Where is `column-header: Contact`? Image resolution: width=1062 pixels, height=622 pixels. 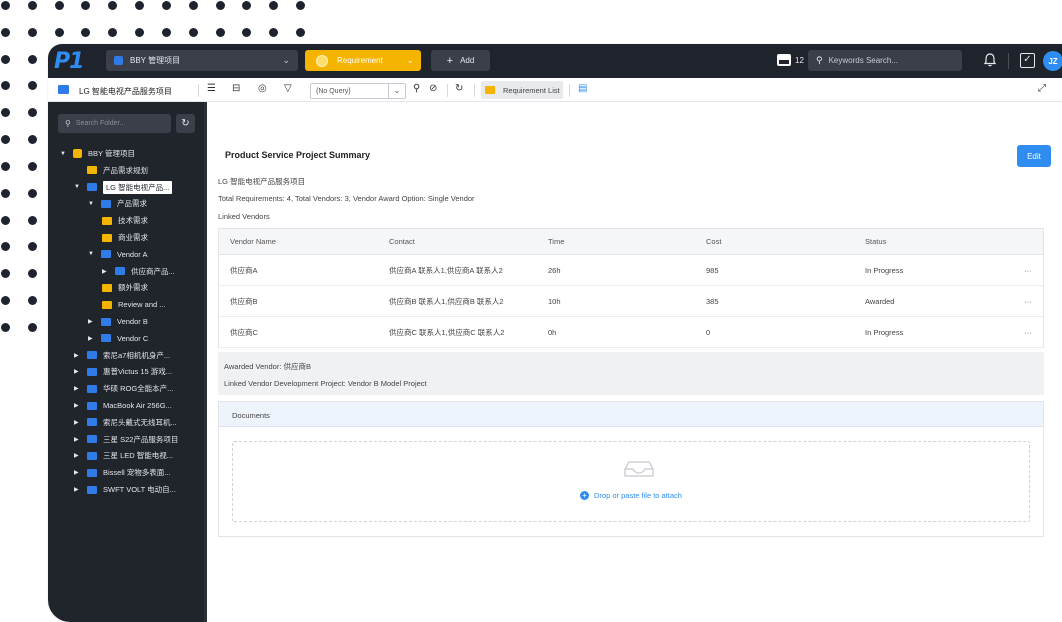
column-header: Contact is located at coordinates (402, 241).